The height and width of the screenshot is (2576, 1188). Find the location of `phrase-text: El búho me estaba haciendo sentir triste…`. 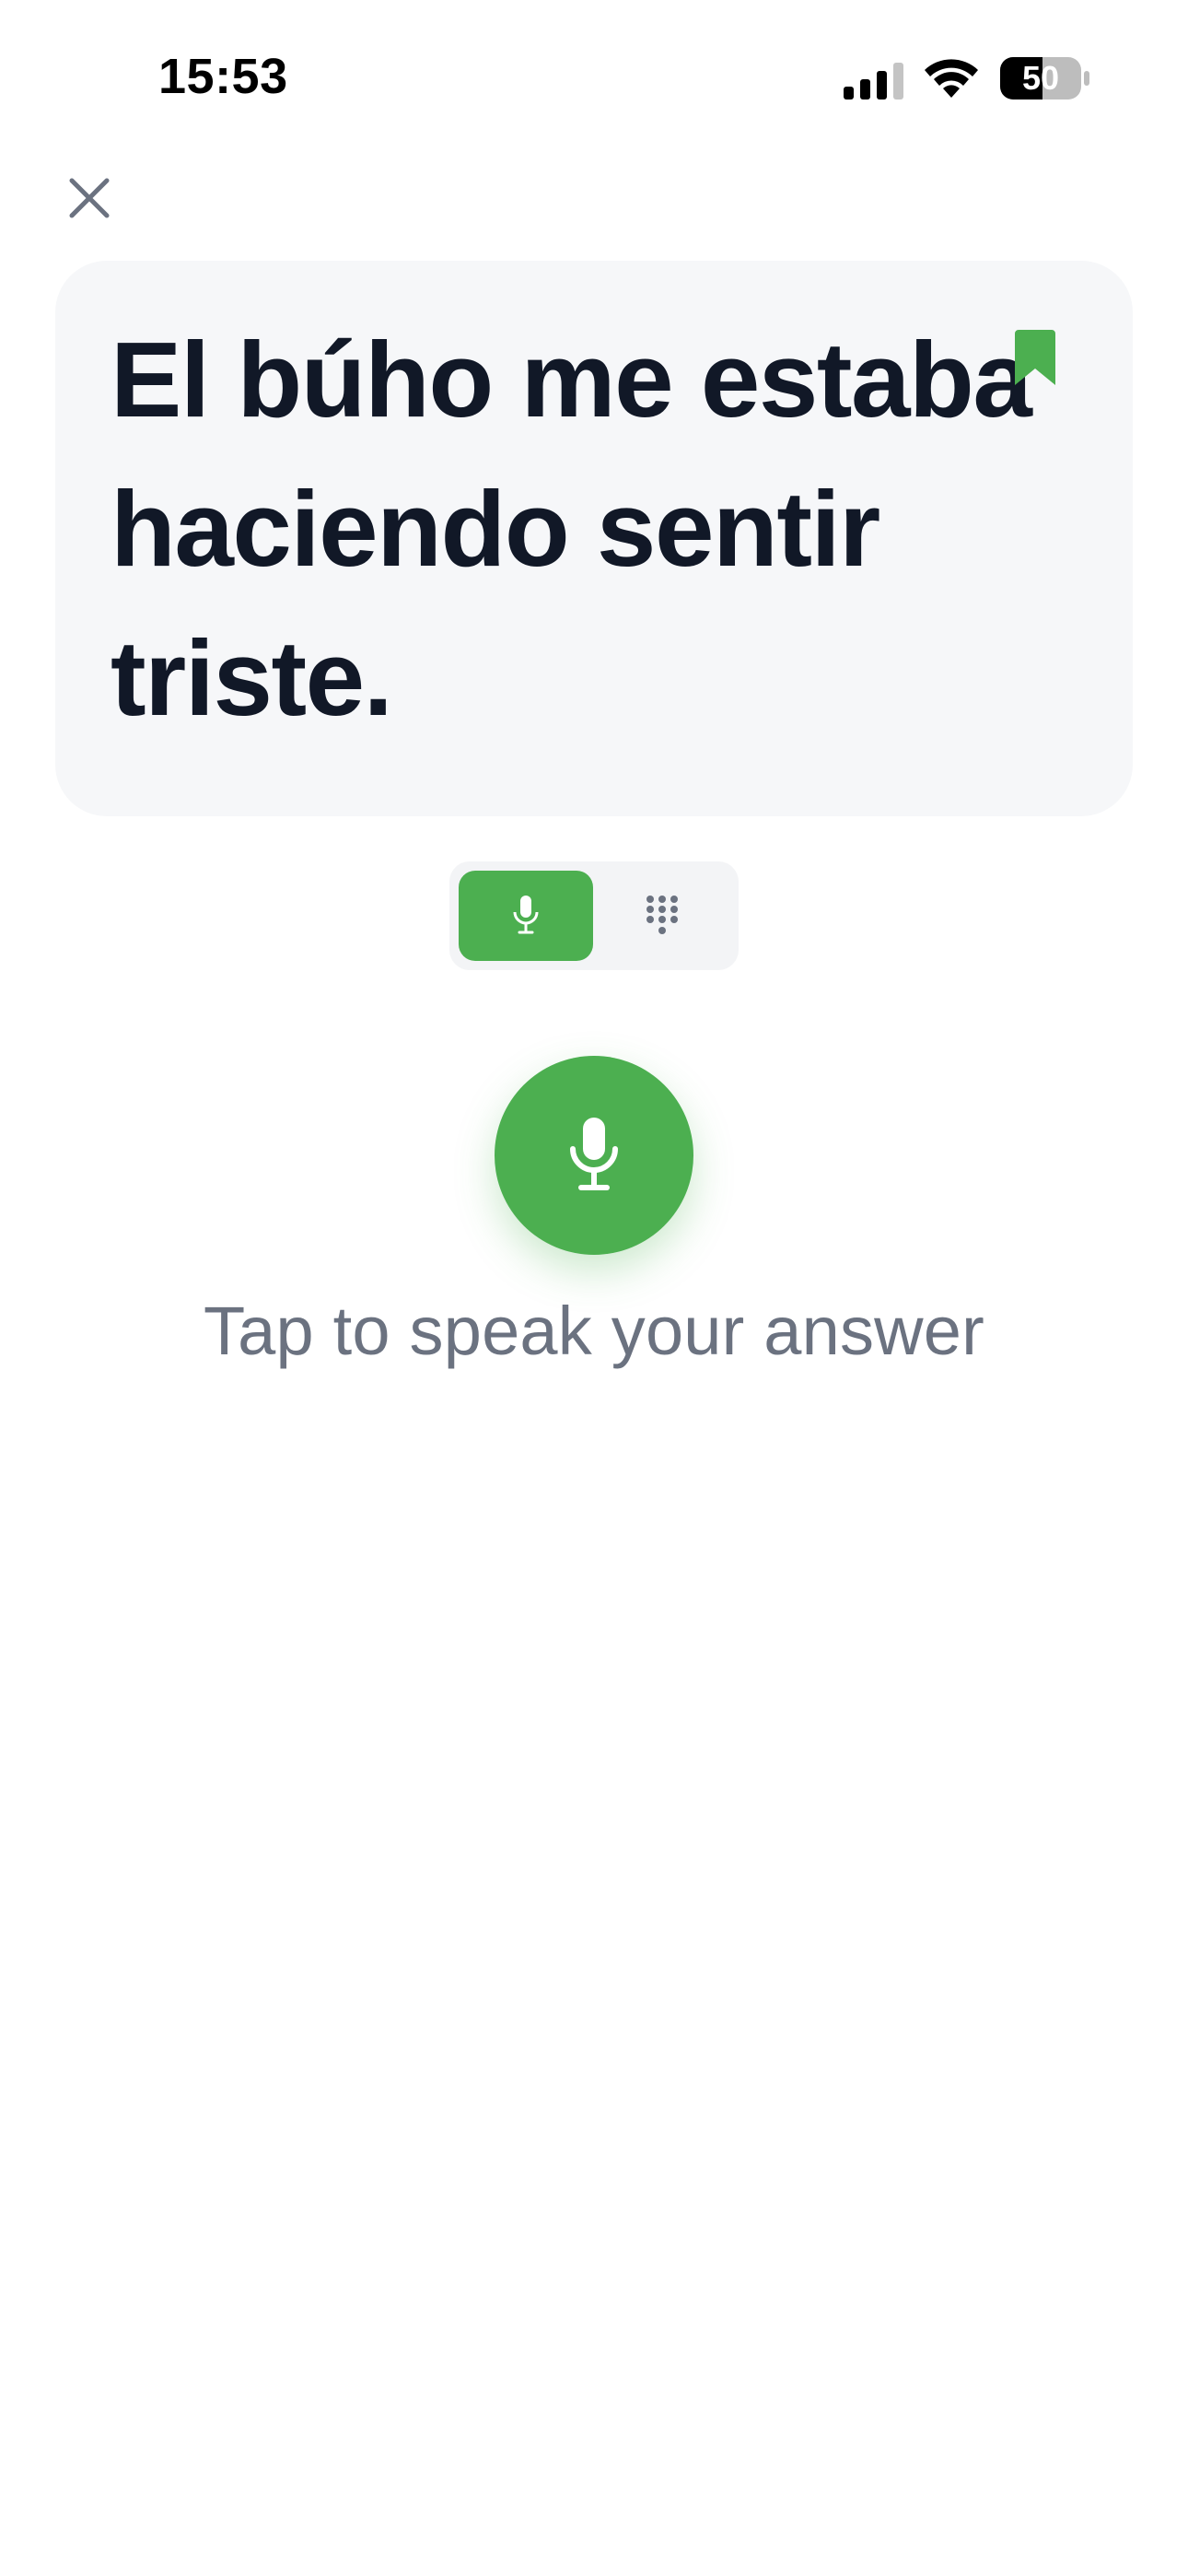

phrase-text: El búho me estaba haciendo sentir triste… is located at coordinates (572, 529).